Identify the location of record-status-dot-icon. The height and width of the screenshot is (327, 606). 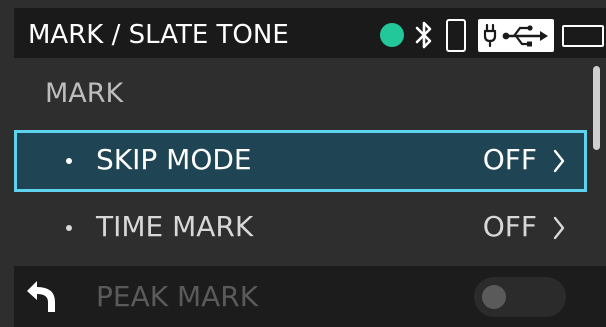
(392, 35).